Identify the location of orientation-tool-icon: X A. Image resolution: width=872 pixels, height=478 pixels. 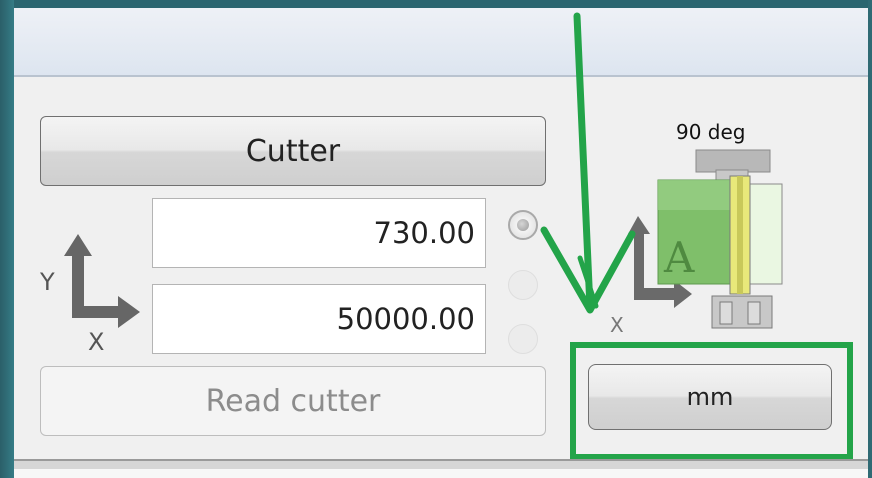
(697, 241).